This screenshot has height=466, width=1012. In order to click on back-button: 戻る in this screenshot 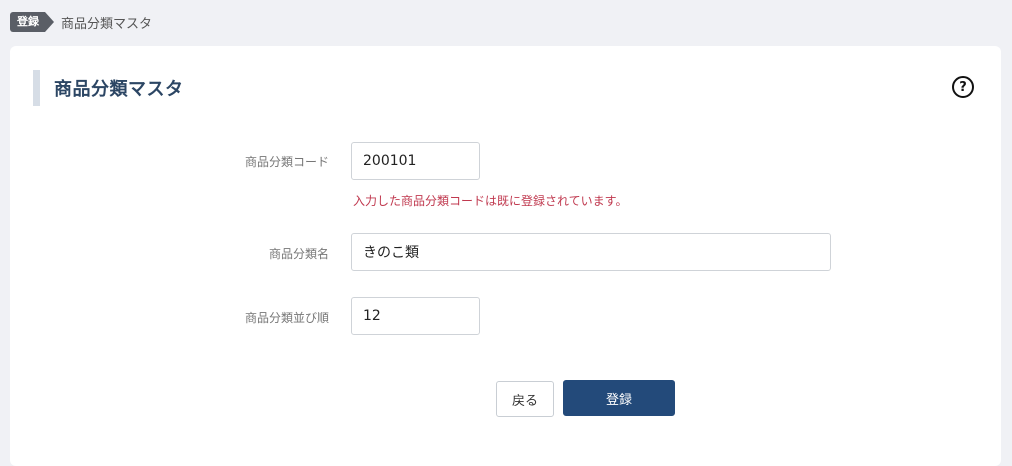, I will do `click(525, 399)`.